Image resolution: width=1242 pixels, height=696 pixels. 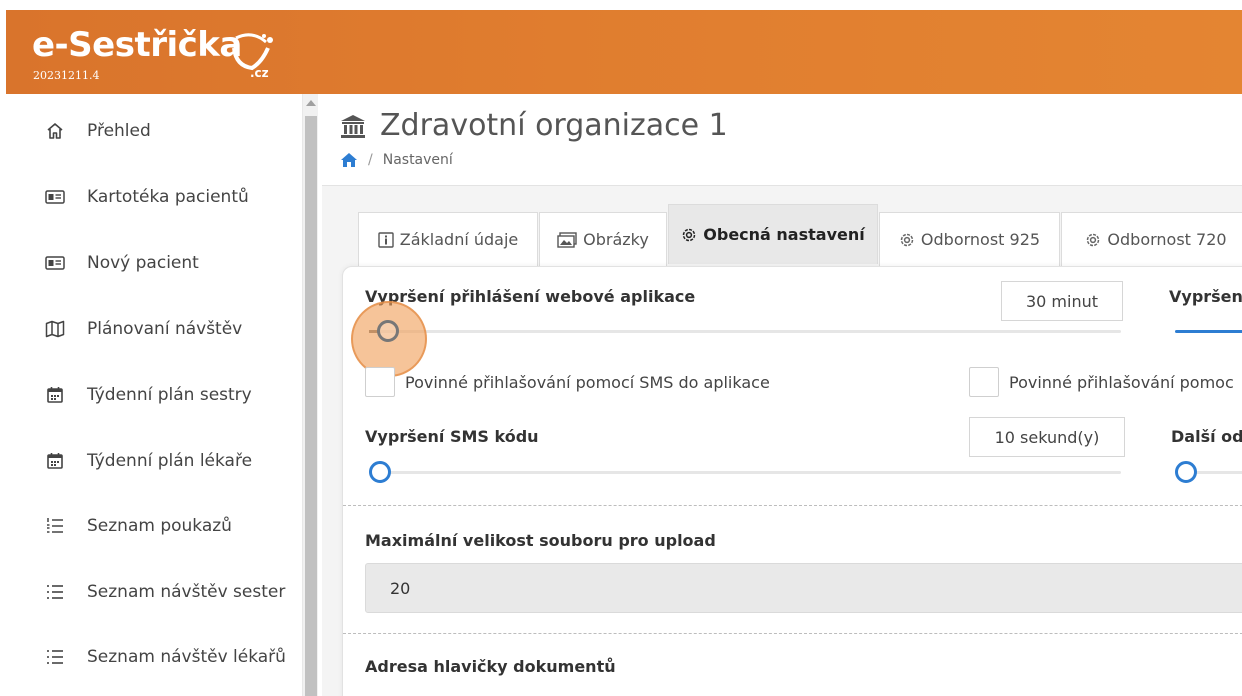 What do you see at coordinates (1205, 296) in the screenshot?
I see `right-timeout-label: Vypršení` at bounding box center [1205, 296].